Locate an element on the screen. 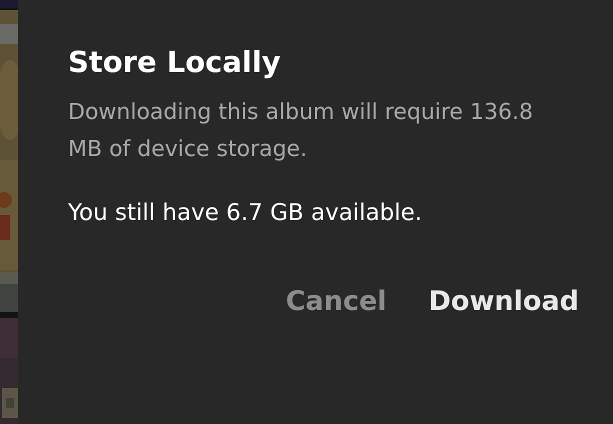 This screenshot has height=424, width=613. dialog-title: Store Locally is located at coordinates (175, 62).